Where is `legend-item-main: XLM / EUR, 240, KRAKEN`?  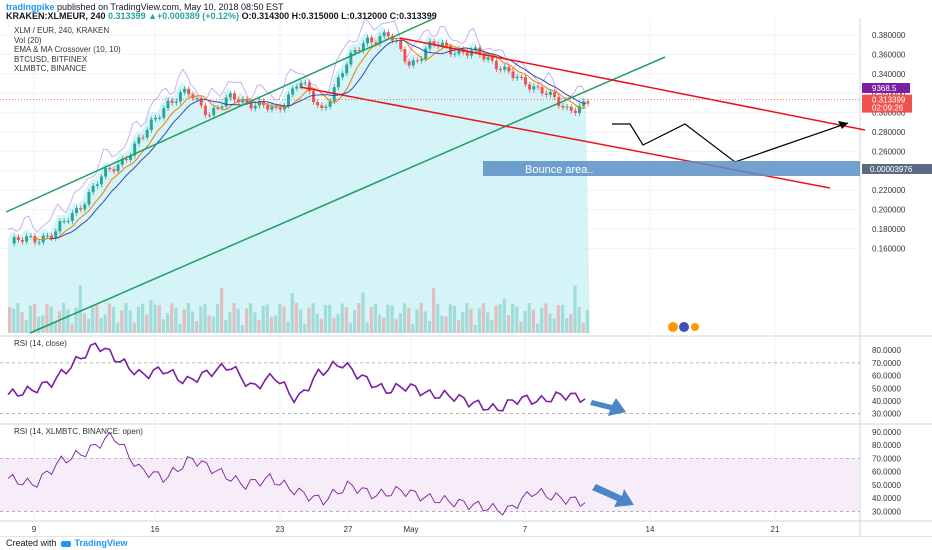 legend-item-main: XLM / EUR, 240, KRAKEN is located at coordinates (67, 31).